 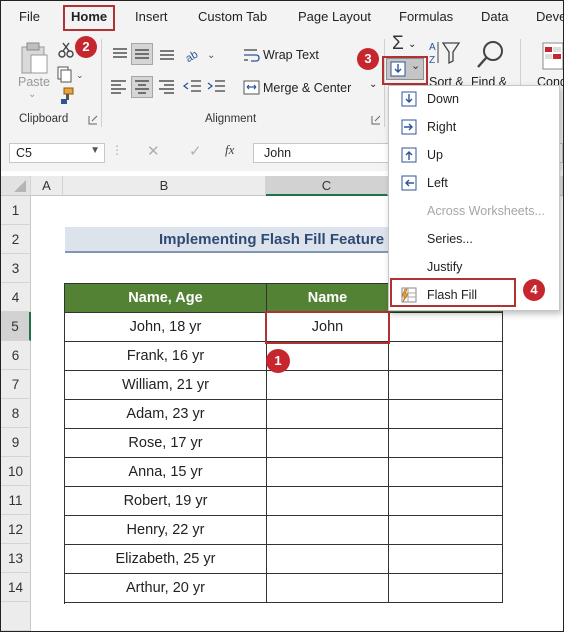 I want to click on format-painter-icon, so click(x=66, y=96).